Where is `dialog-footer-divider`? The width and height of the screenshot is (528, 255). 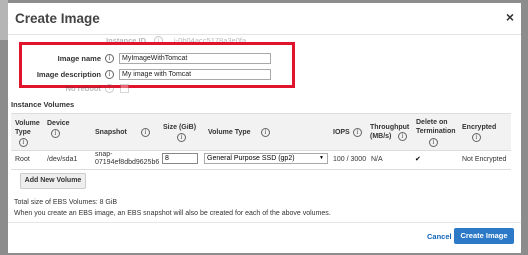
dialog-footer-divider is located at coordinates (264, 222).